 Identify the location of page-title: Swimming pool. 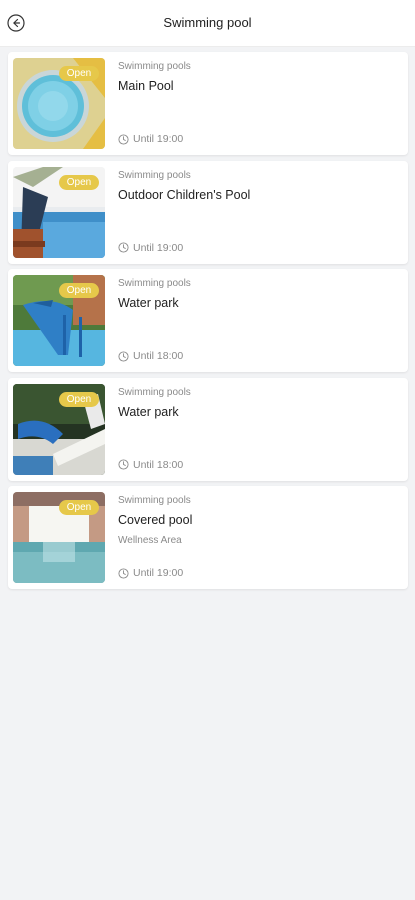
(207, 22).